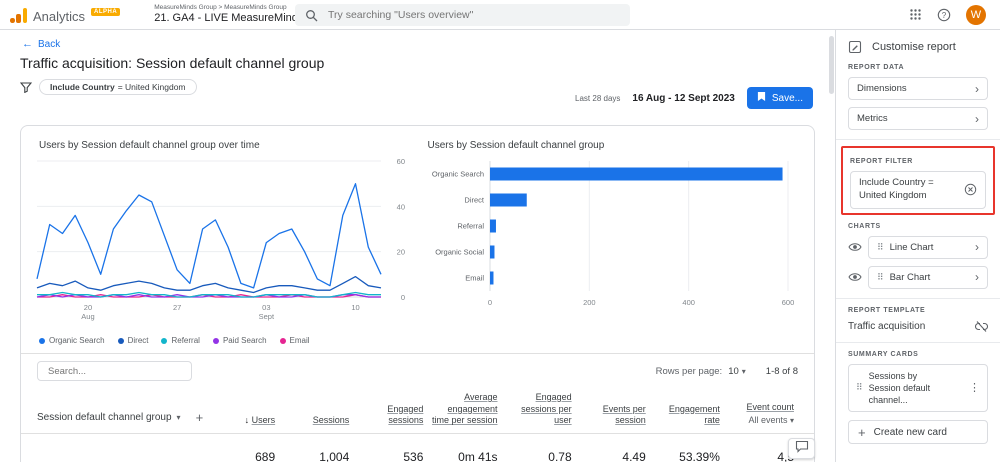 This screenshot has width=1000, height=462. Describe the element at coordinates (801, 448) in the screenshot. I see `feedback-button` at that location.